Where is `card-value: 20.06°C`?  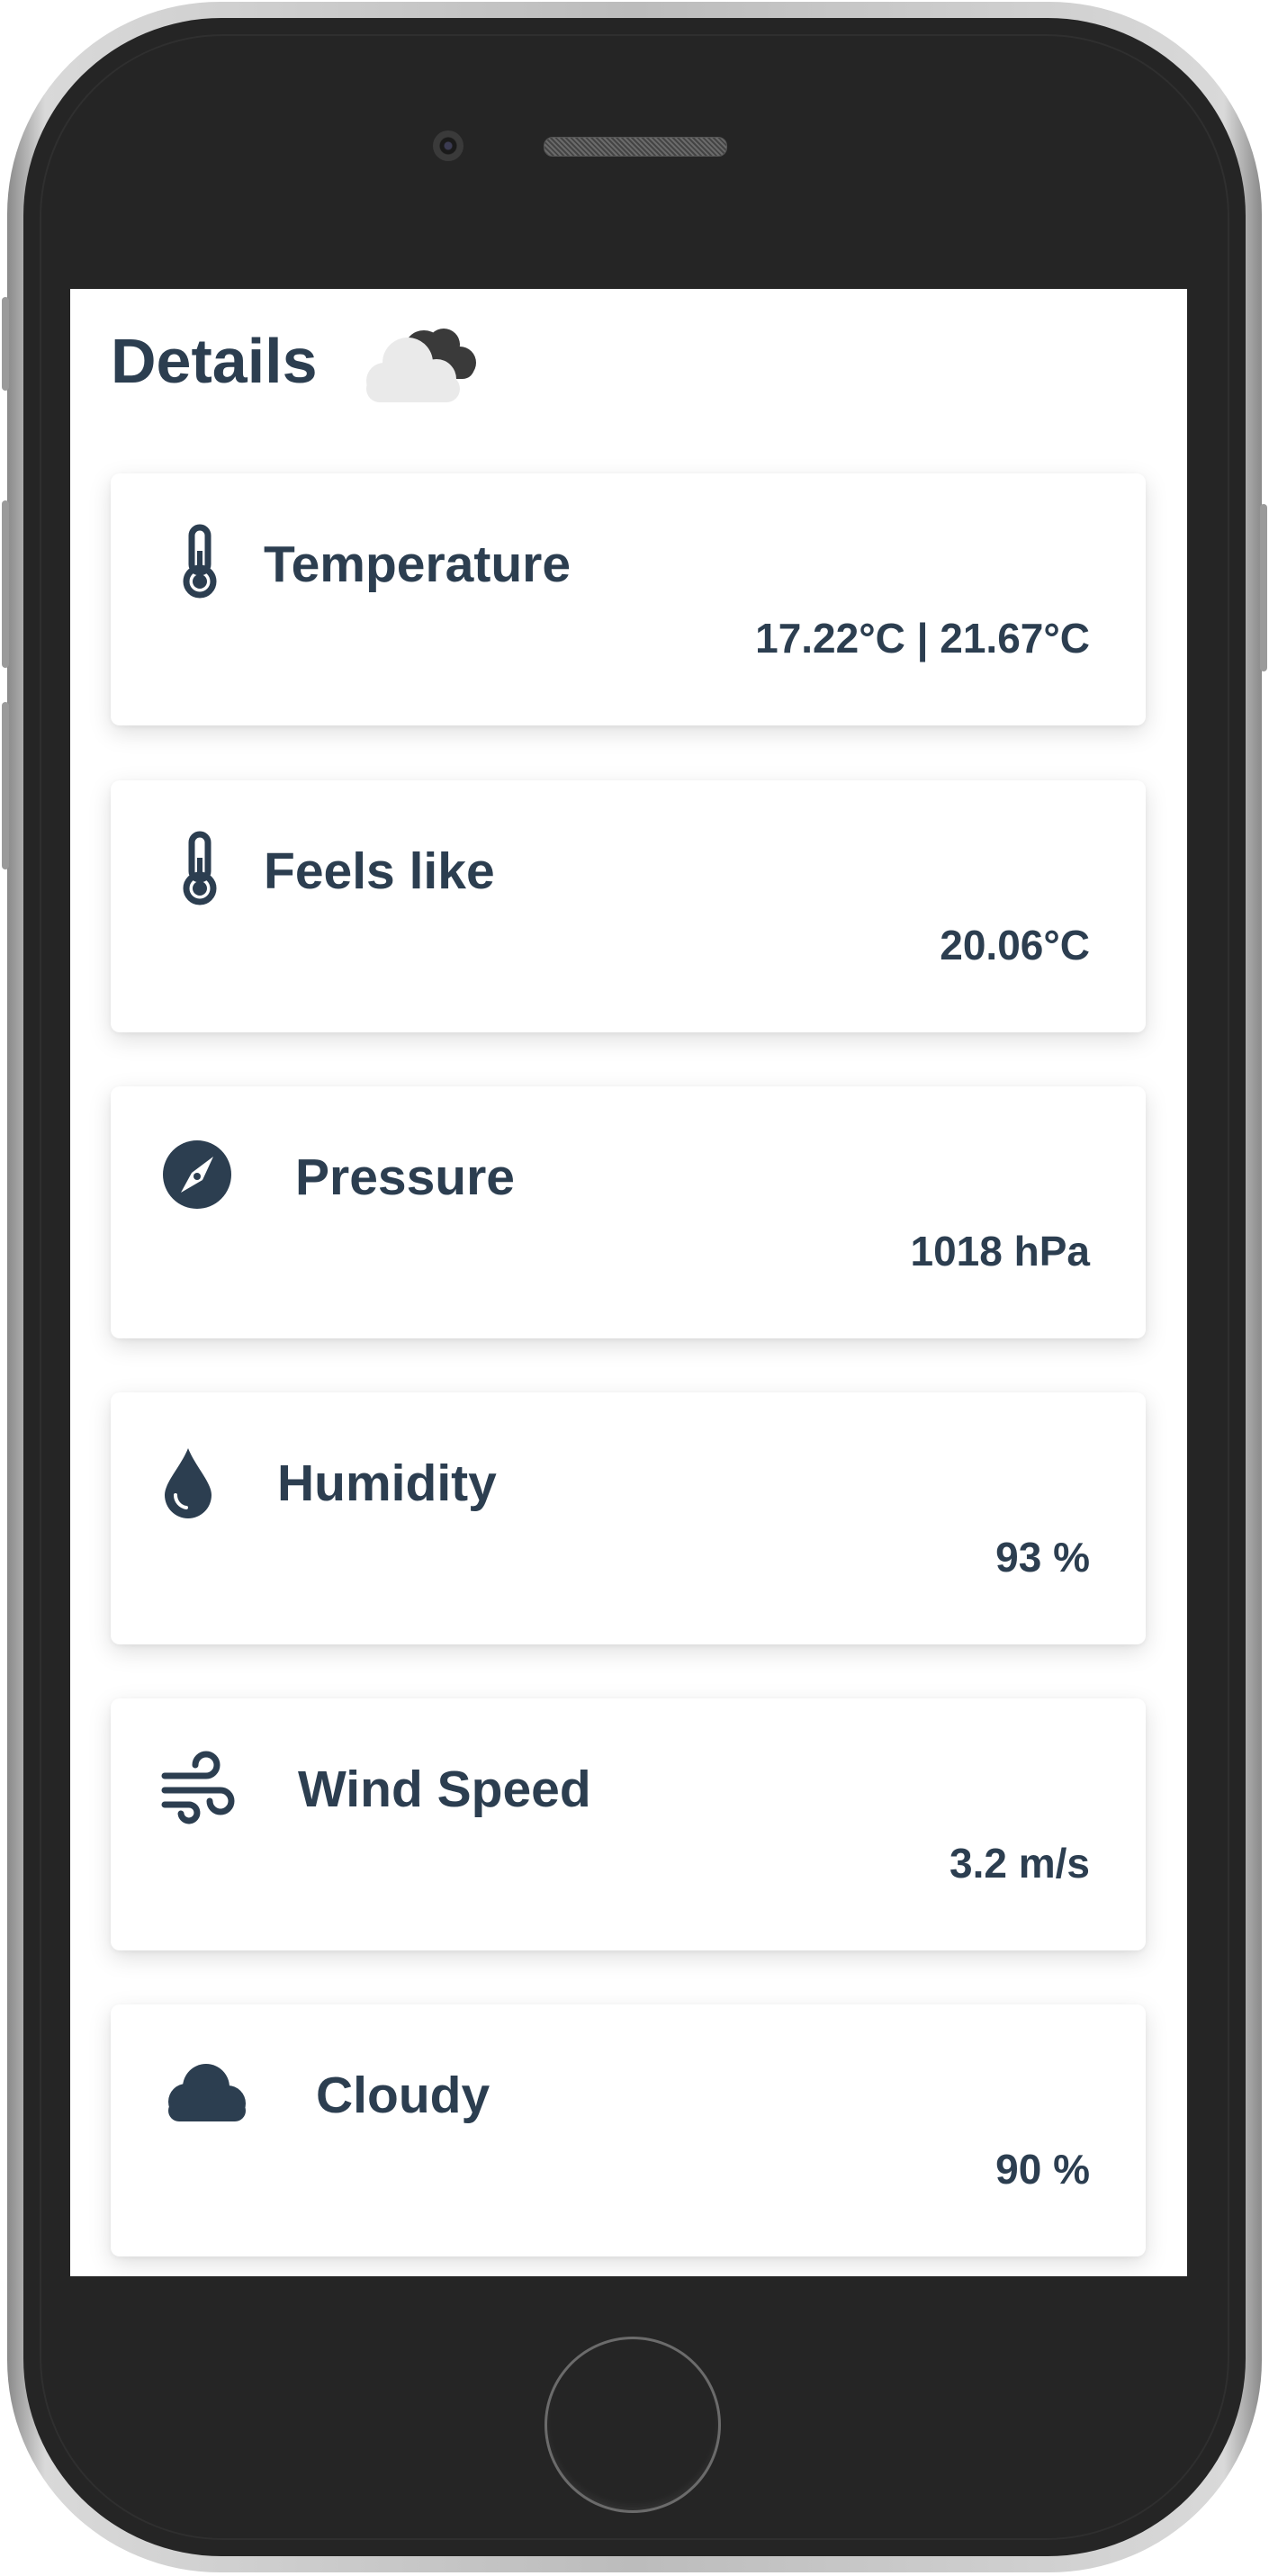
card-value: 20.06°C is located at coordinates (1015, 945).